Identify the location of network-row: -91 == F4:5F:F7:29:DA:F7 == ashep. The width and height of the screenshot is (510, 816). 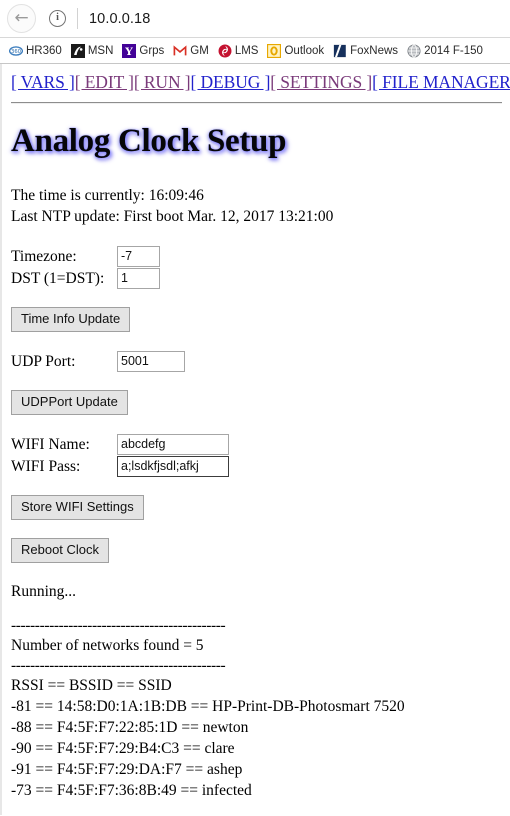
(127, 769).